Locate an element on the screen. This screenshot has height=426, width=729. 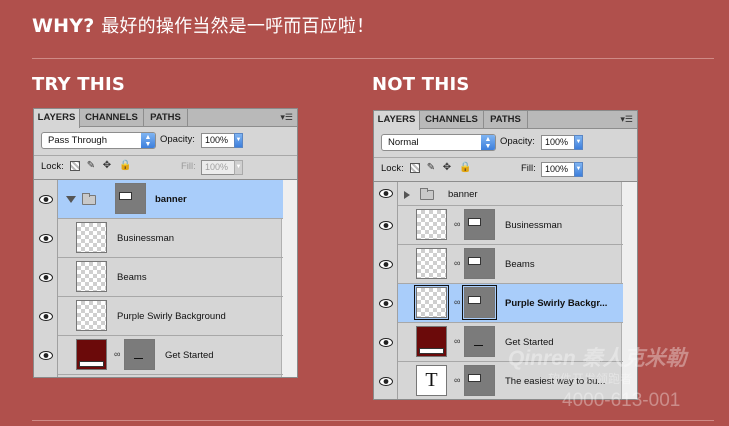
layer-purple-swirly-background: Purple Swirly Background is located at coordinates (170, 316).